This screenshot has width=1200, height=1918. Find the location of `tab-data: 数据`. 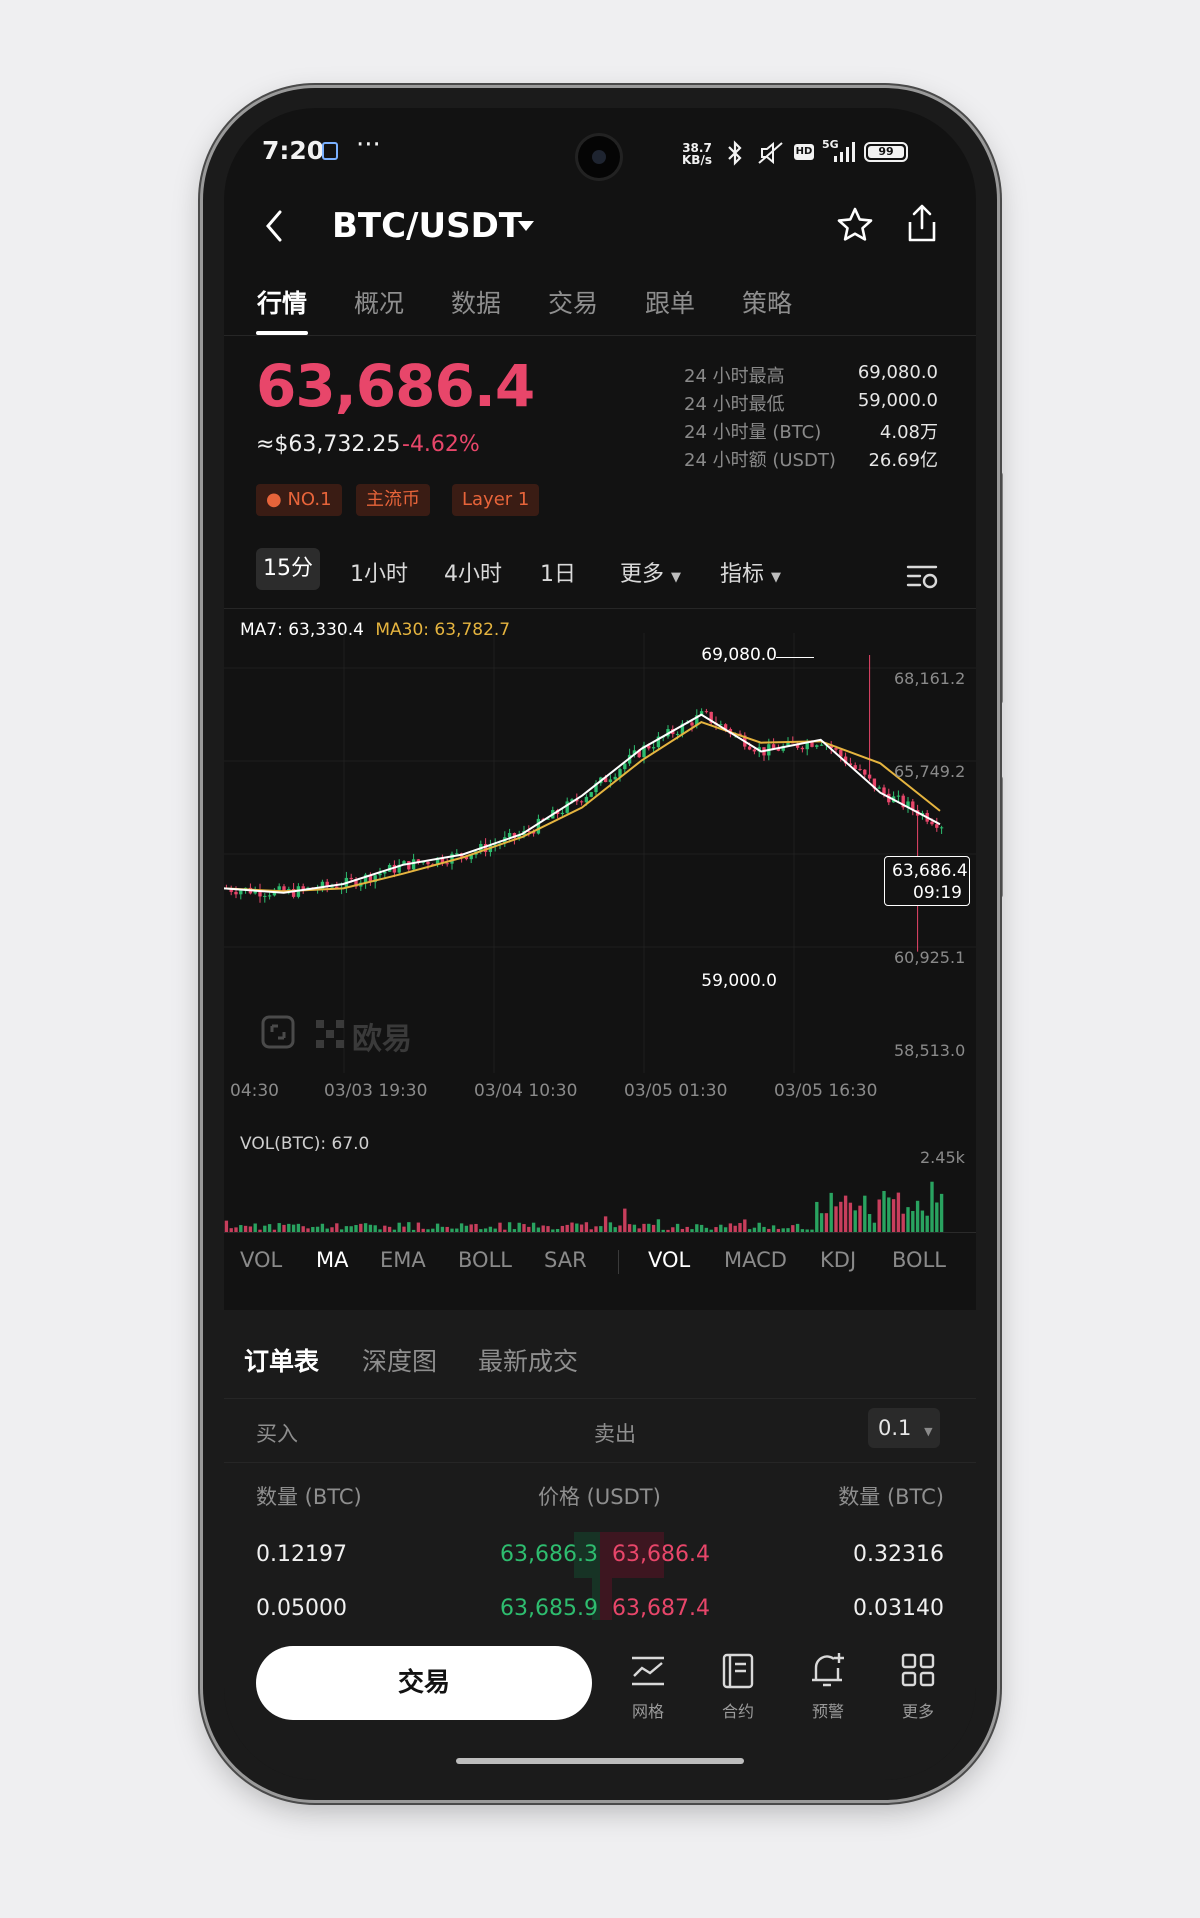

tab-data: 数据 is located at coordinates (476, 302).